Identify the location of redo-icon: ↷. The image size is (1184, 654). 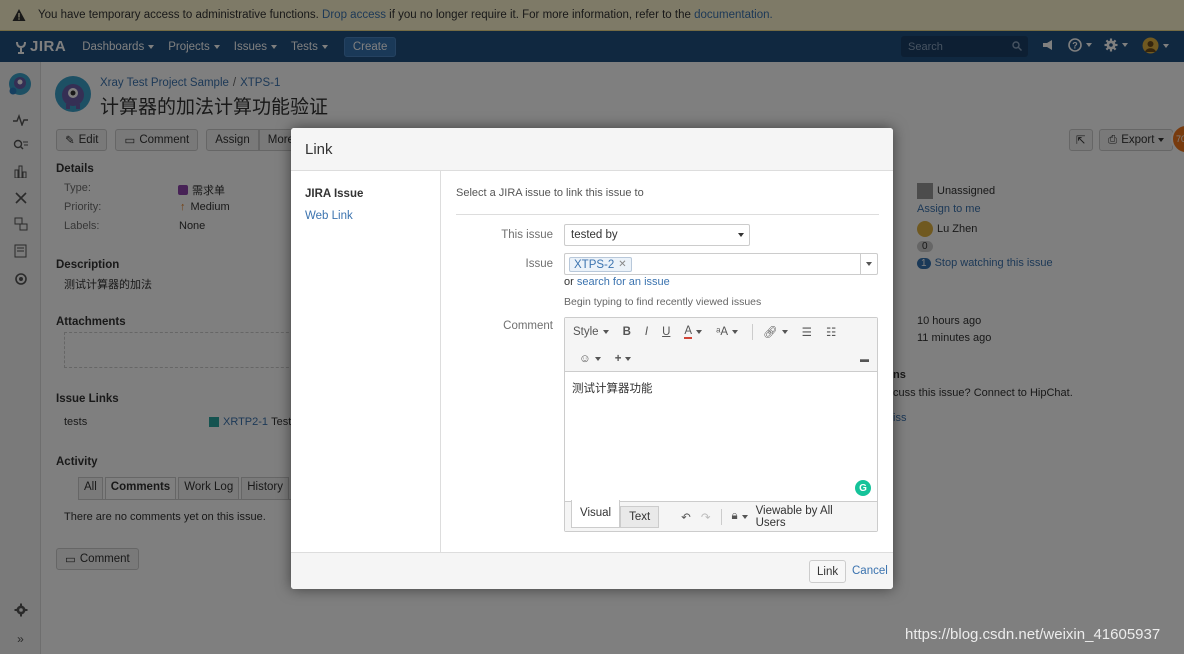
(706, 517).